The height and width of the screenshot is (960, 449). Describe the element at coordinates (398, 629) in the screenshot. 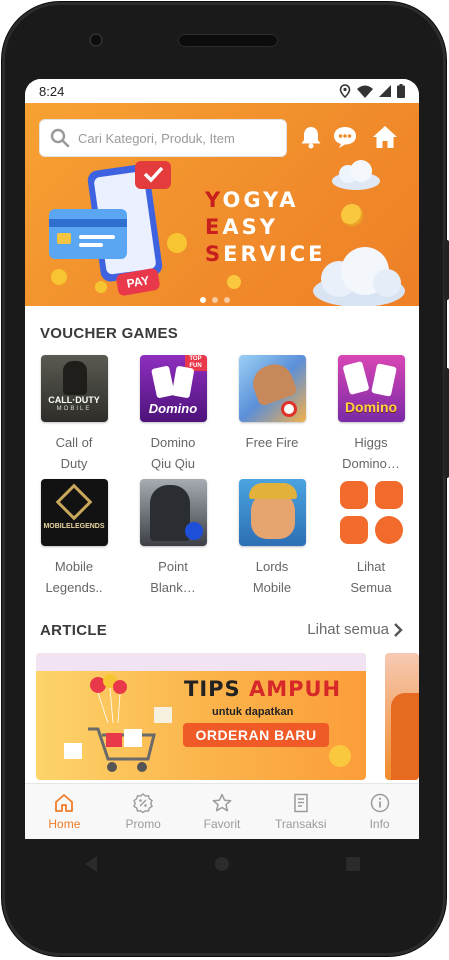

I see `chevron-right-icon` at that location.